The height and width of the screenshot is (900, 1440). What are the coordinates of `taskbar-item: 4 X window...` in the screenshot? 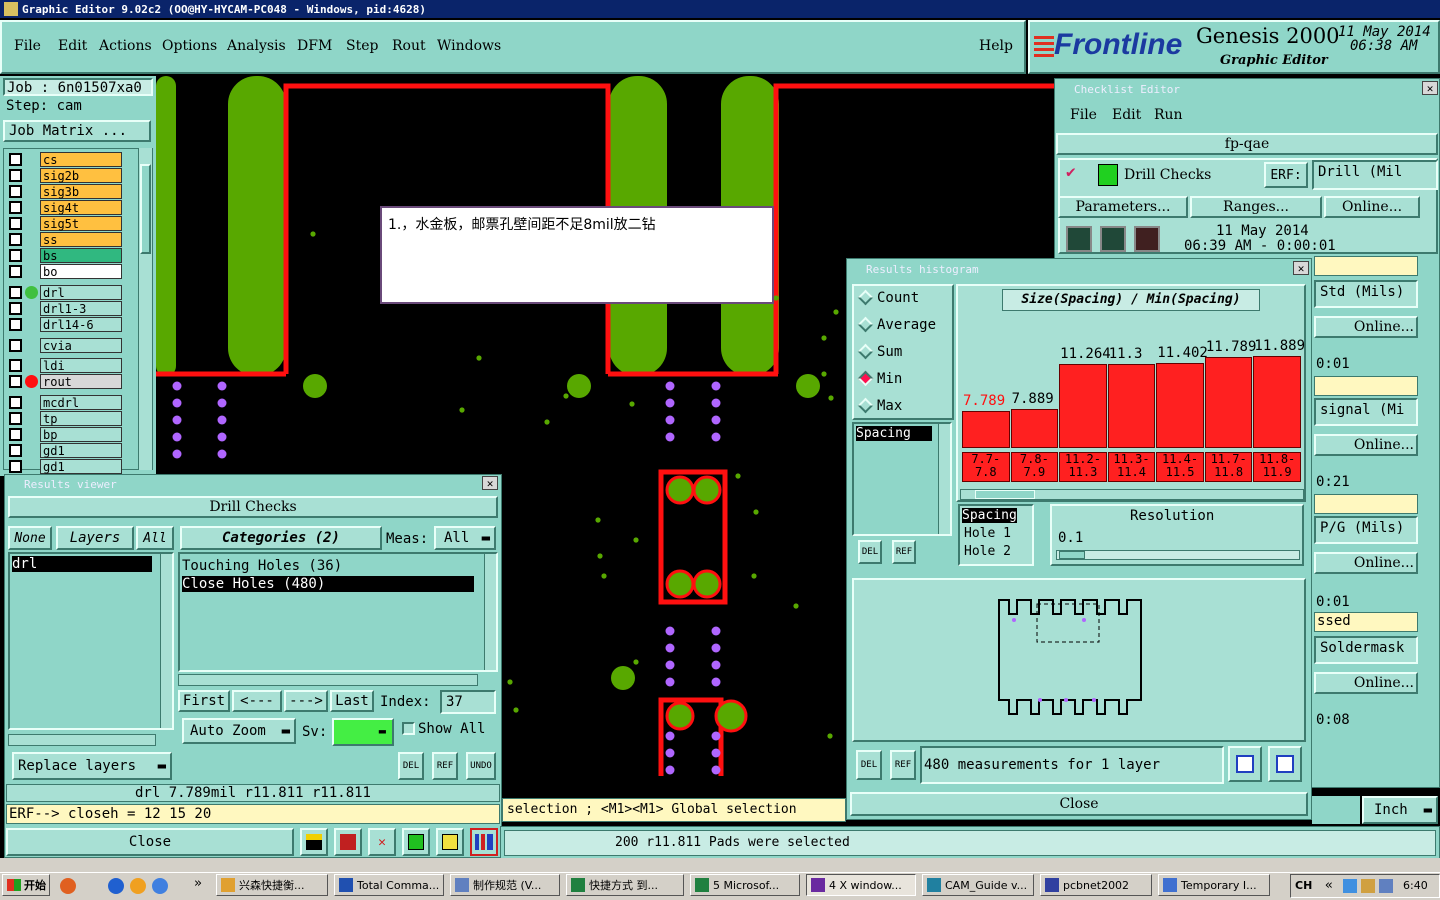 It's located at (861, 885).